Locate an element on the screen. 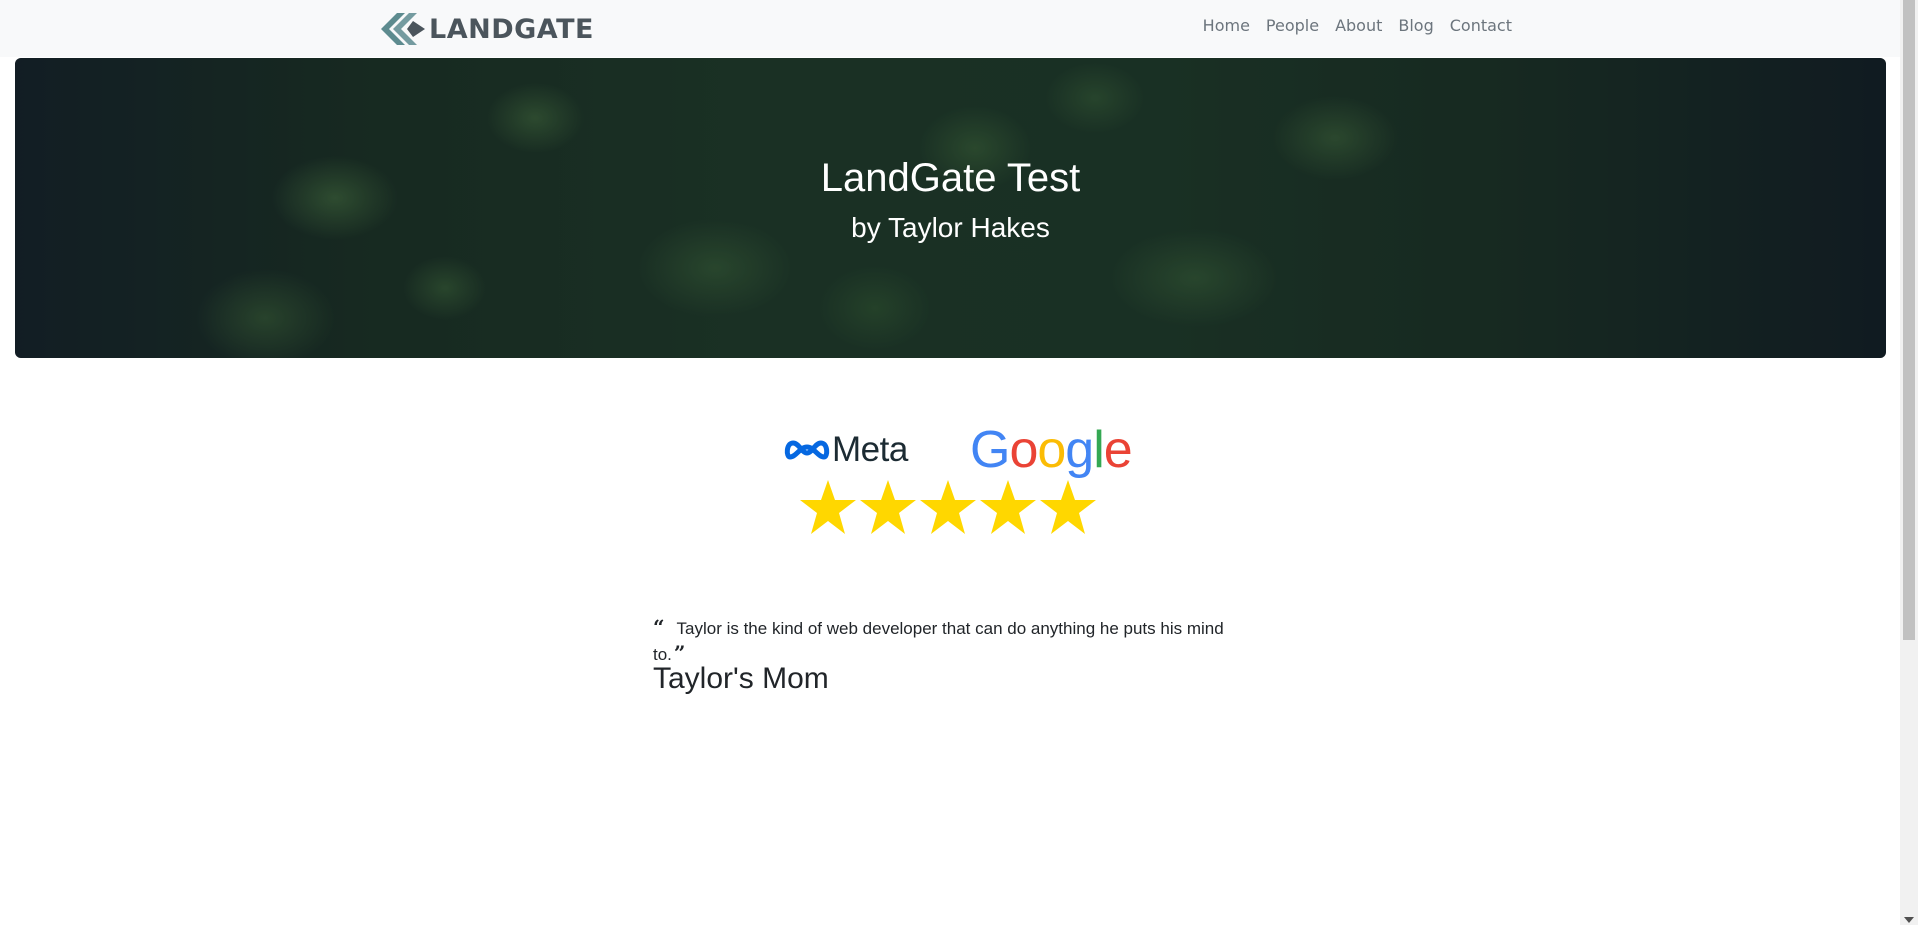  scrollbar-thumb is located at coordinates (1909, 320).